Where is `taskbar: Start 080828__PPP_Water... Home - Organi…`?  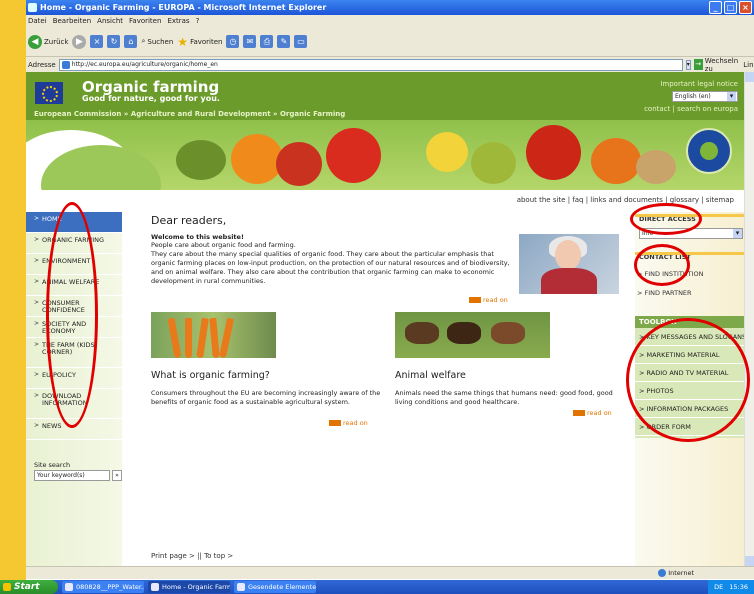 taskbar: Start 080828__PPP_Water... Home - Organi… is located at coordinates (377, 587).